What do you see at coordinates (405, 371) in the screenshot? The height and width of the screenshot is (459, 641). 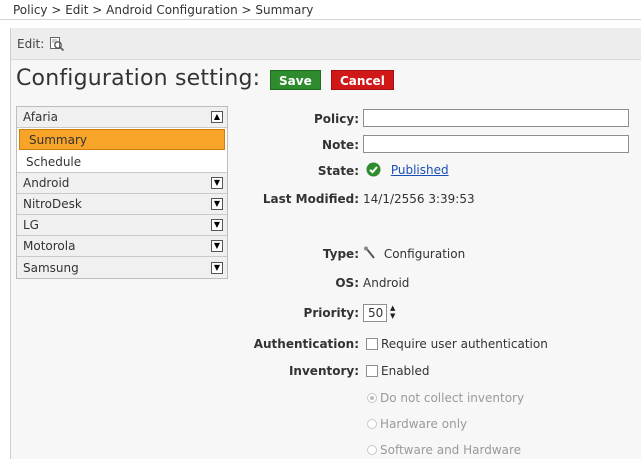 I see `inventory-enabled-text: Enabled` at bounding box center [405, 371].